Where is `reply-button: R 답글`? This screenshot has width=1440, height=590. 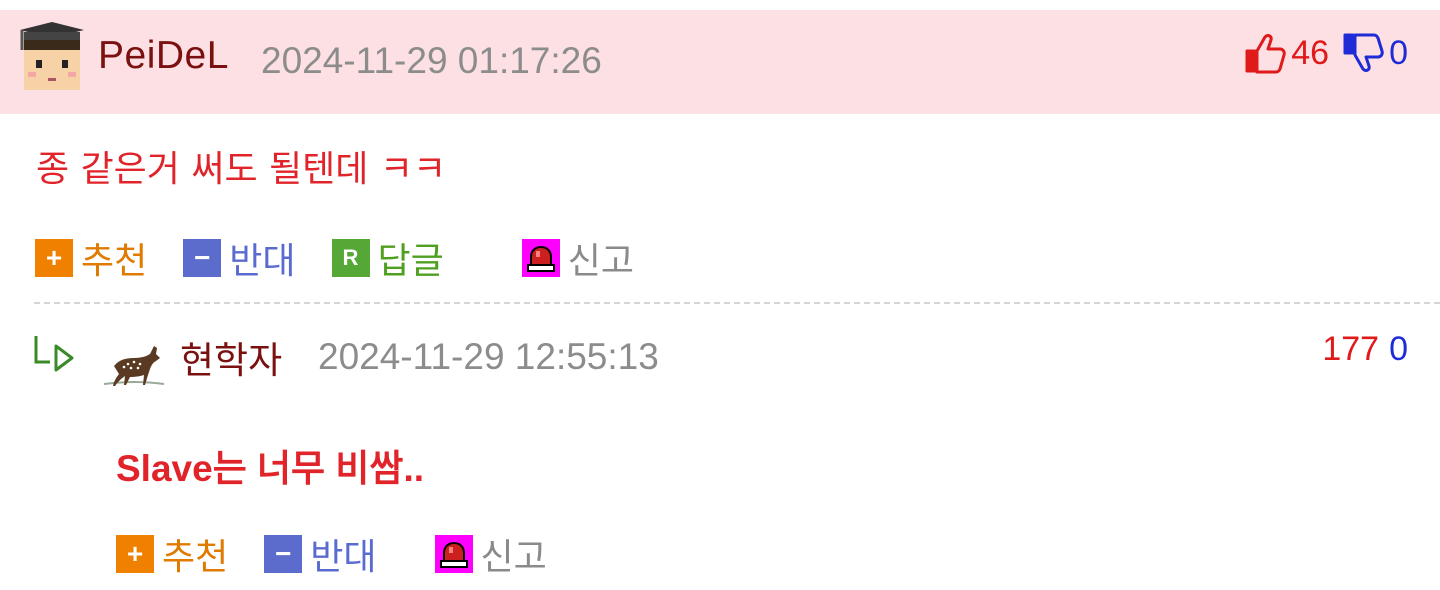 reply-button: R 답글 is located at coordinates (387, 258).